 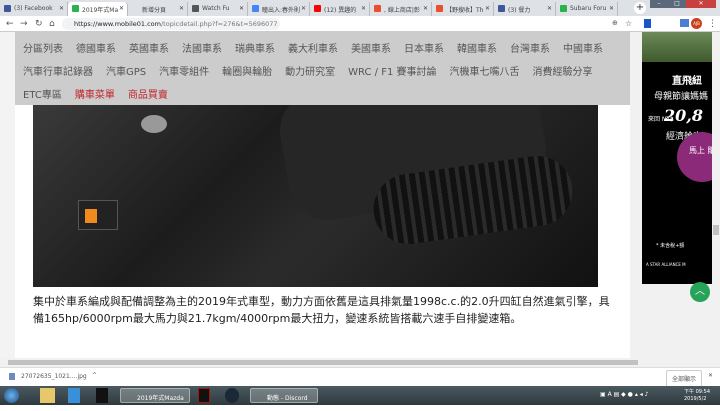 I want to click on nav-link: 汽車零組件, so click(x=184, y=72).